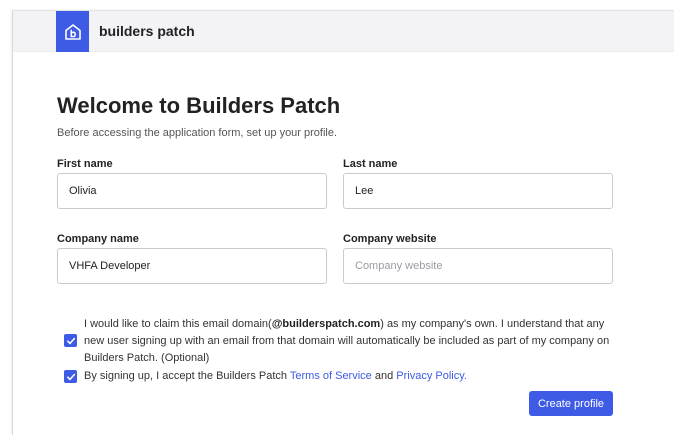  I want to click on claim-domain-checkbox, so click(70, 340).